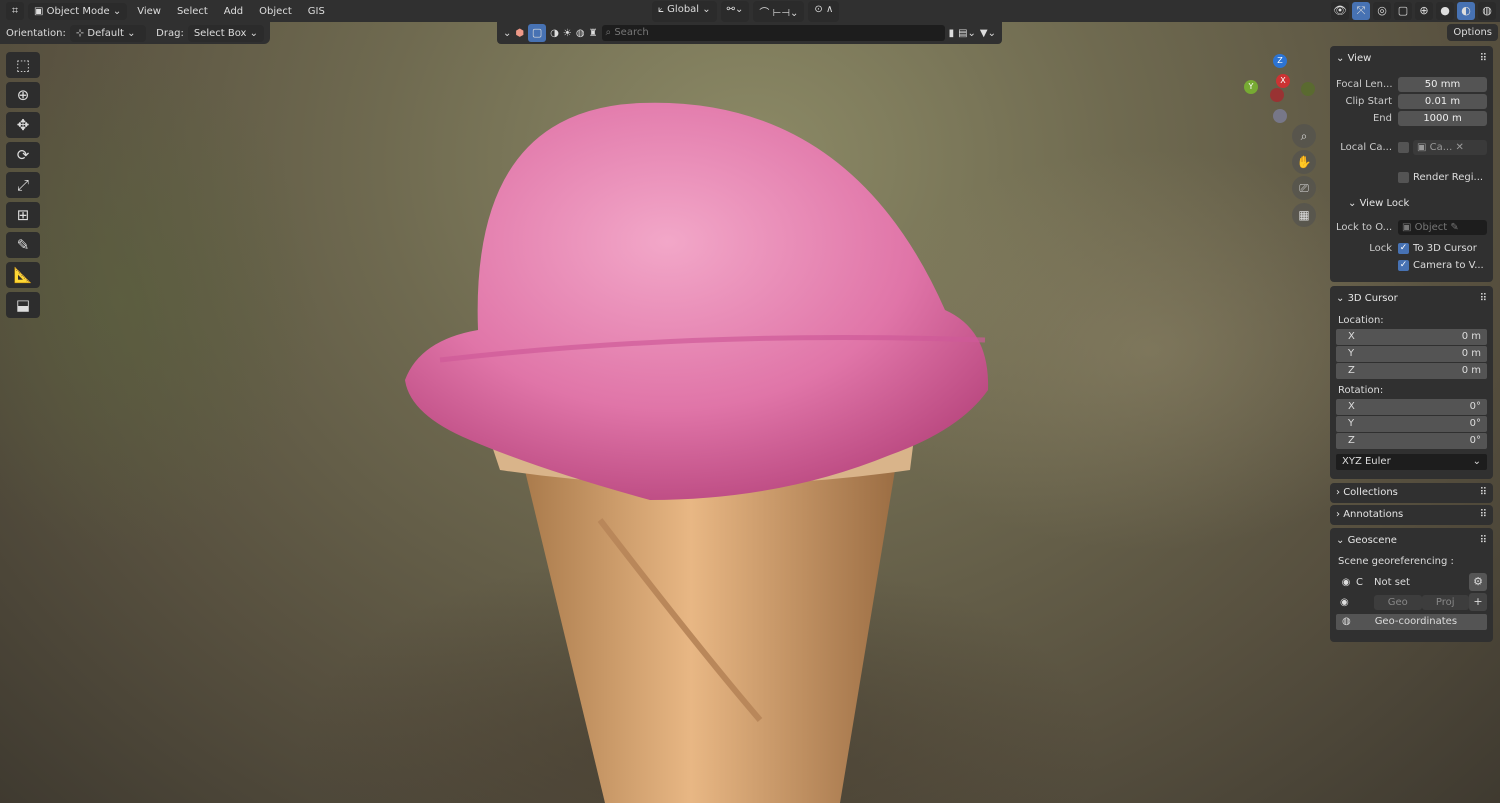 The image size is (1500, 803). Describe the element at coordinates (1392, 582) in the screenshot. I see `crs-value: Not set` at that location.